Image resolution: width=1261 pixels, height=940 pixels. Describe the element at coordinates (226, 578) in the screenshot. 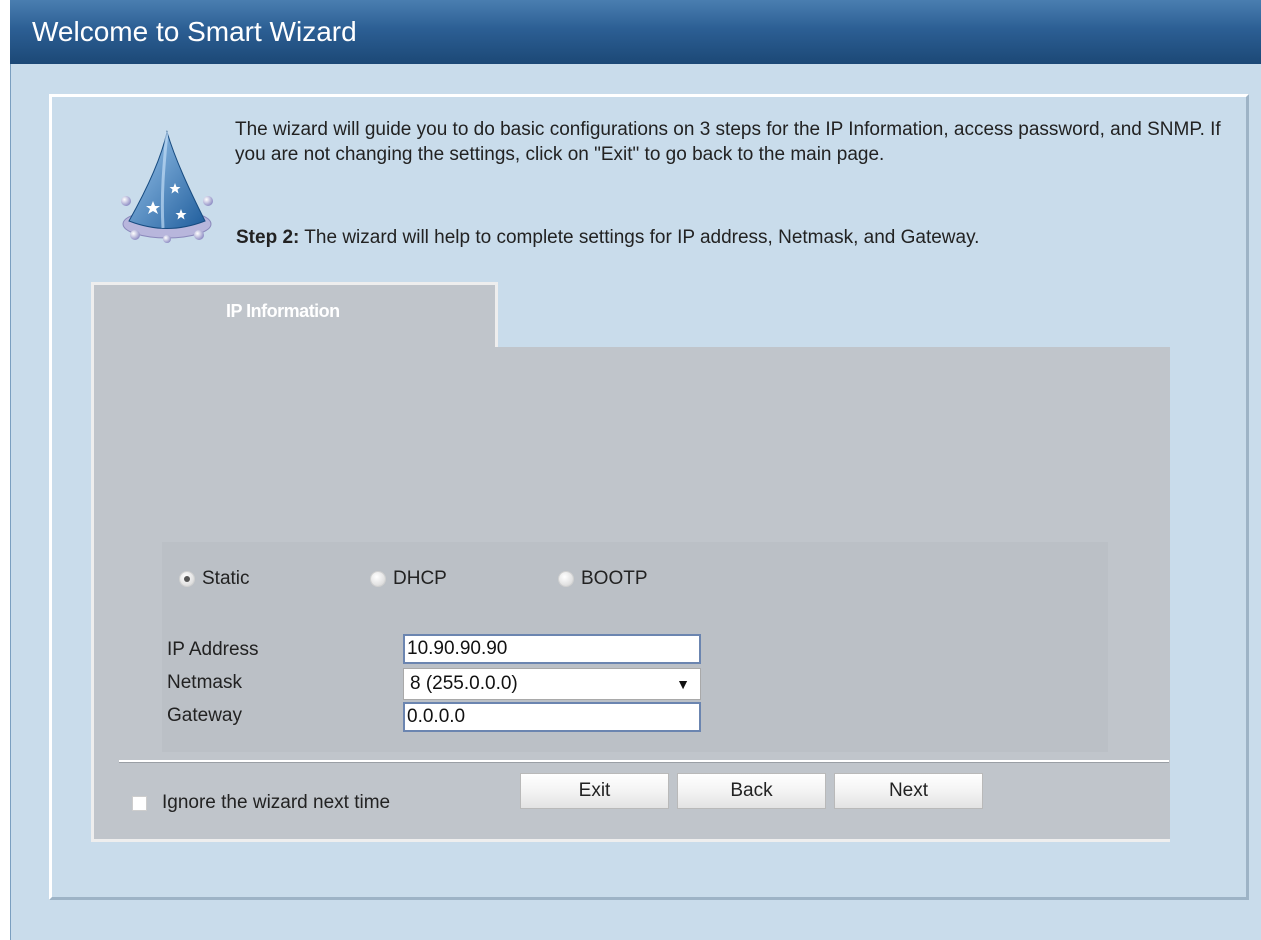

I see `radio-static-label: Static` at that location.